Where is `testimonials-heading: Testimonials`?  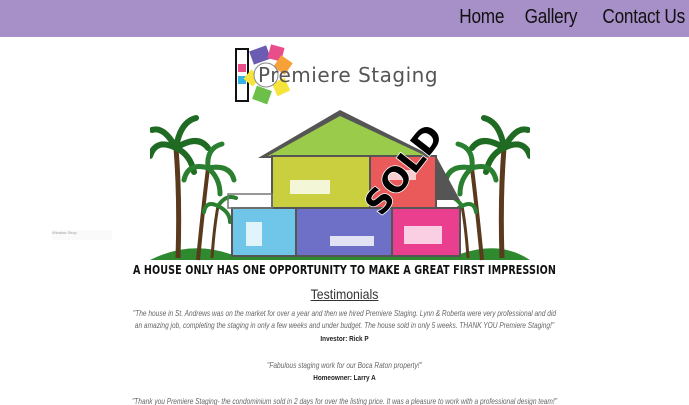 testimonials-heading: Testimonials is located at coordinates (344, 294).